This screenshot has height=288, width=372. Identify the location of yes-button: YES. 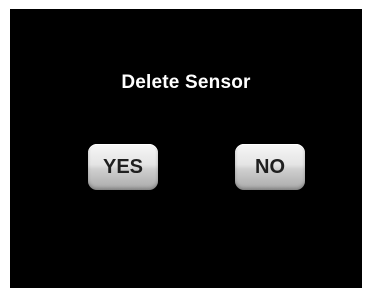
(123, 167).